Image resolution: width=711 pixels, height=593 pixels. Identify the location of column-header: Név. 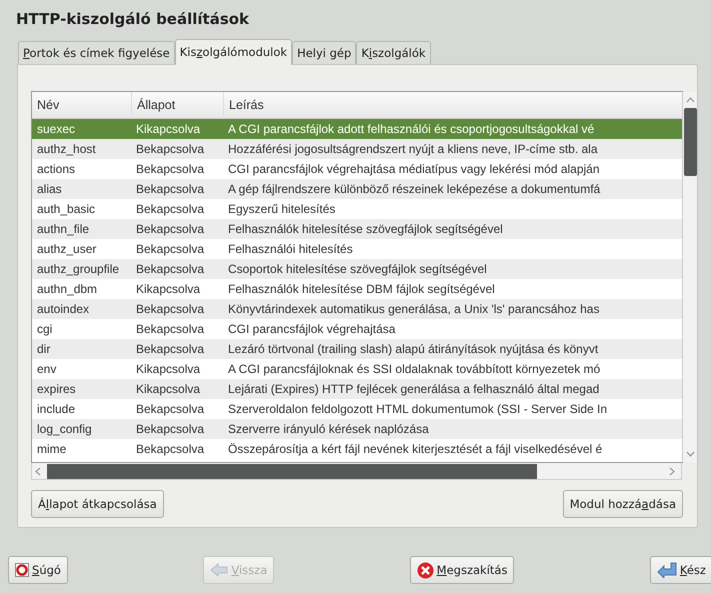
(81, 105).